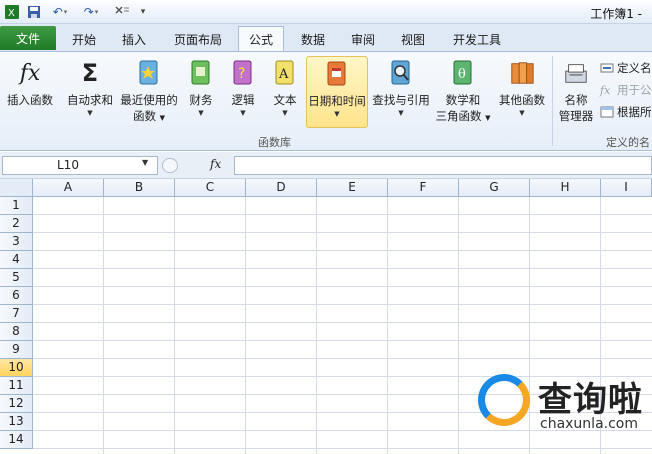 The image size is (652, 454). Describe the element at coordinates (60, 12) in the screenshot. I see `undo-icon: ↶ ▾` at that location.